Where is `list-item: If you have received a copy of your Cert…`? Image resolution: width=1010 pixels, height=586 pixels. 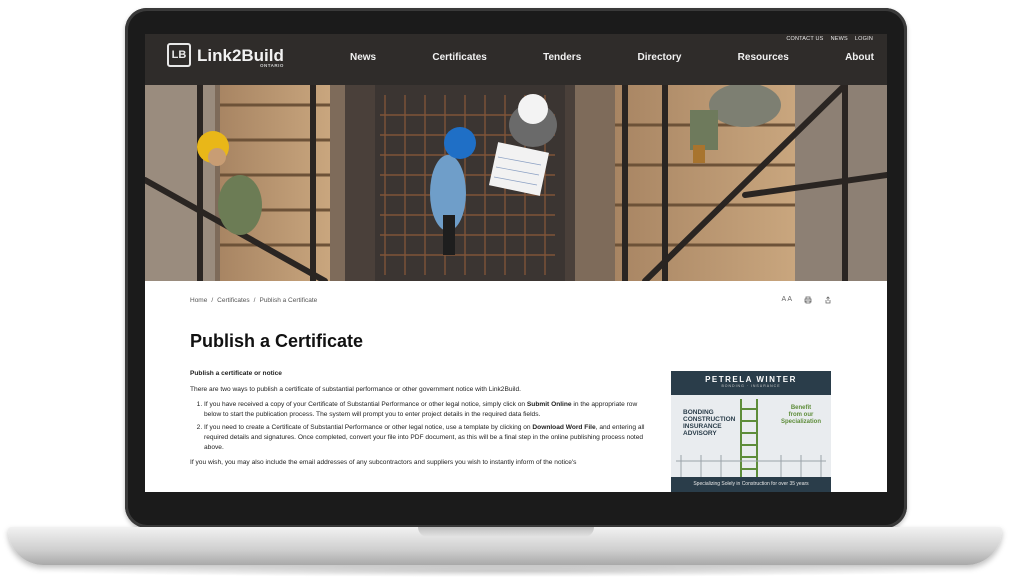
list-item: If you have received a copy of your Cert… is located at coordinates (428, 409).